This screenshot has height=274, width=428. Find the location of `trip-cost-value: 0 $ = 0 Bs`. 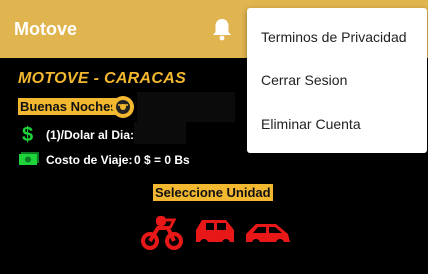

trip-cost-value: 0 $ = 0 Bs is located at coordinates (162, 160).